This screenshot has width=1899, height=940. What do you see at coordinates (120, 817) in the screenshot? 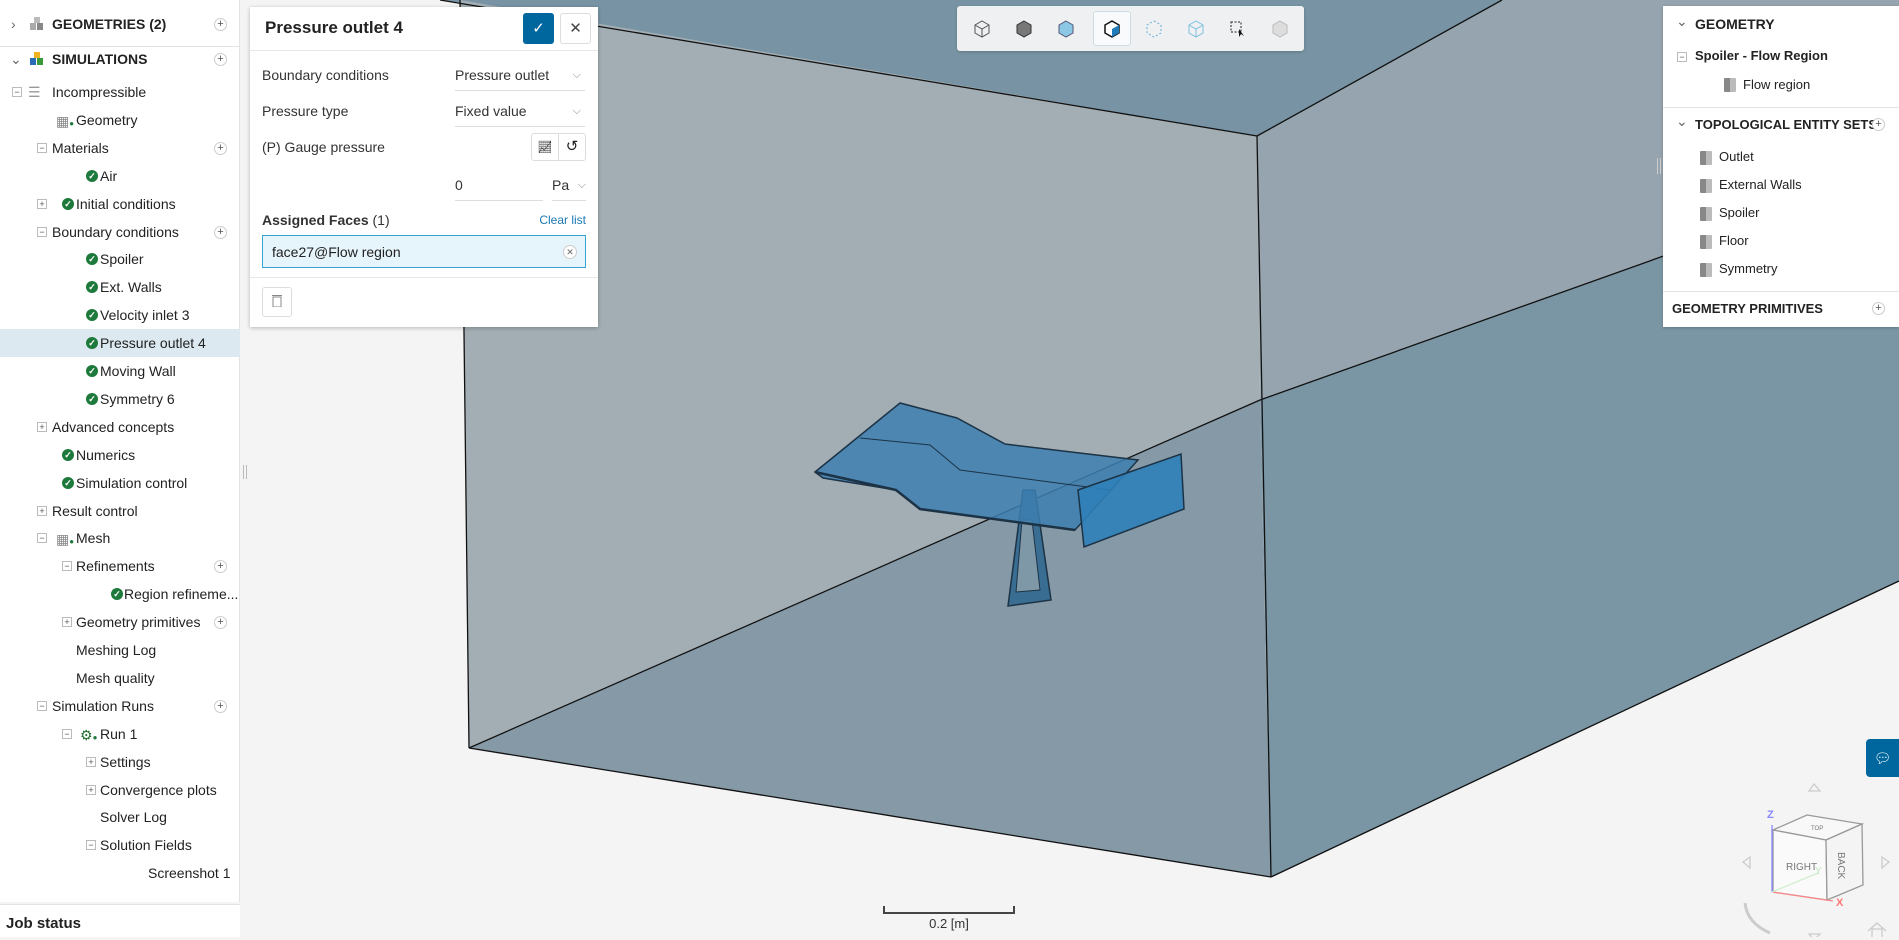
I see `tree-item: Solver Log` at bounding box center [120, 817].